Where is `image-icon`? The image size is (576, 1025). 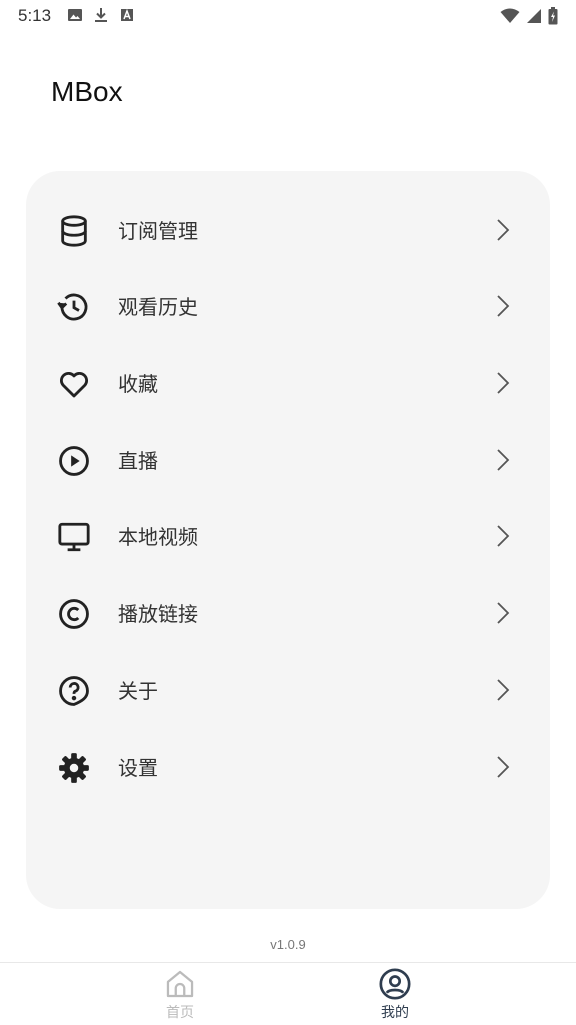
image-icon is located at coordinates (75, 15).